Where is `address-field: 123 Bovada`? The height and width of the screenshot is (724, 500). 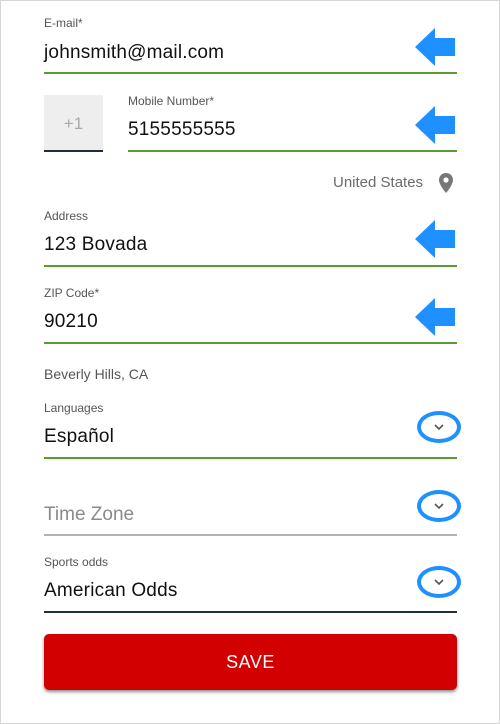 address-field: 123 Bovada is located at coordinates (95, 245).